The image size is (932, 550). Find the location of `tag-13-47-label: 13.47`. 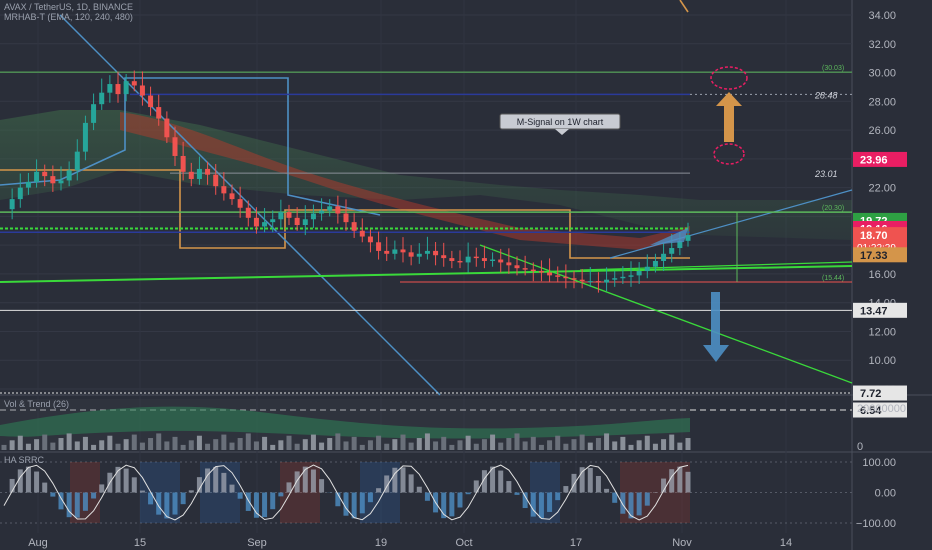

tag-13-47-label: 13.47 is located at coordinates (874, 311).